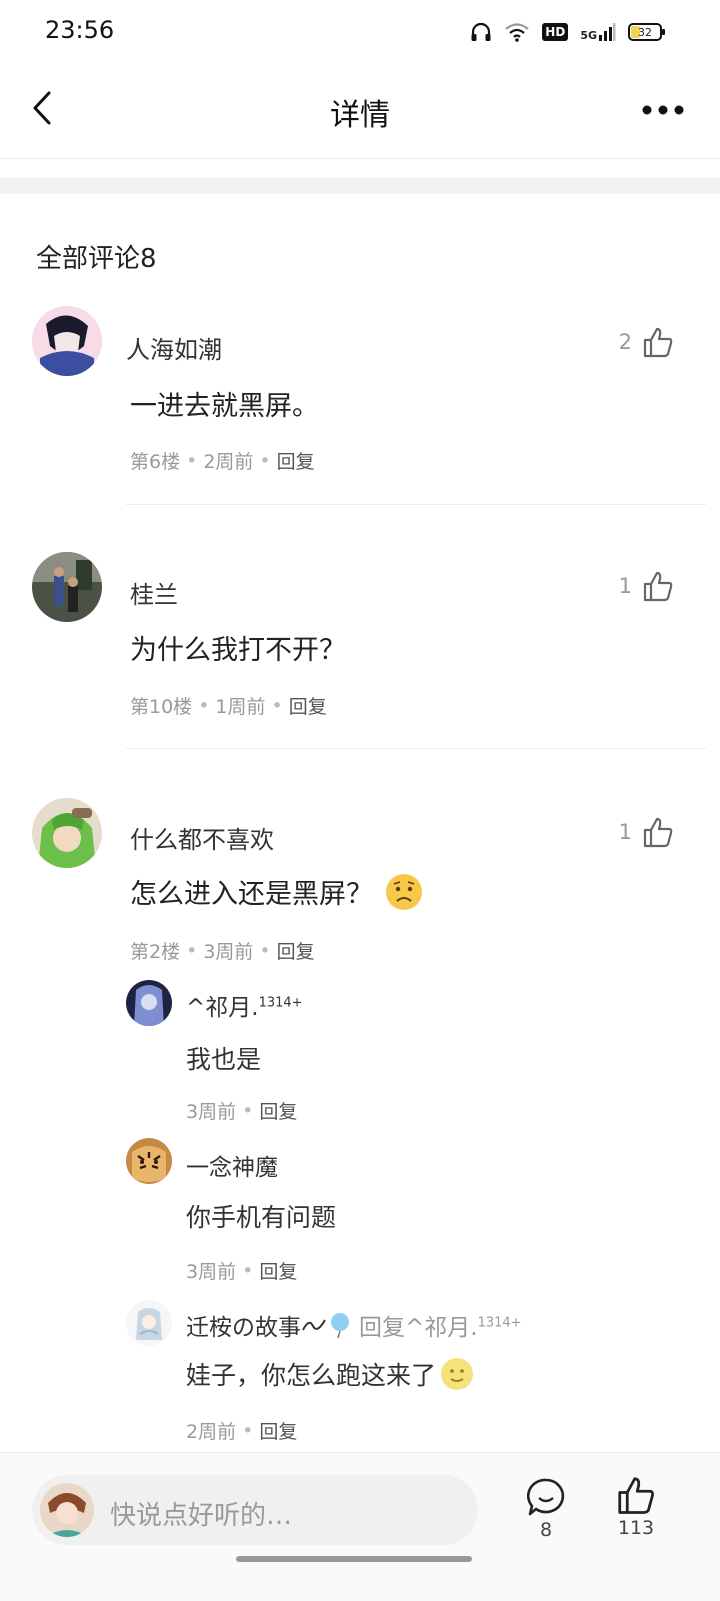 The width and height of the screenshot is (720, 1601). I want to click on worried-face-emoji, so click(404, 891).